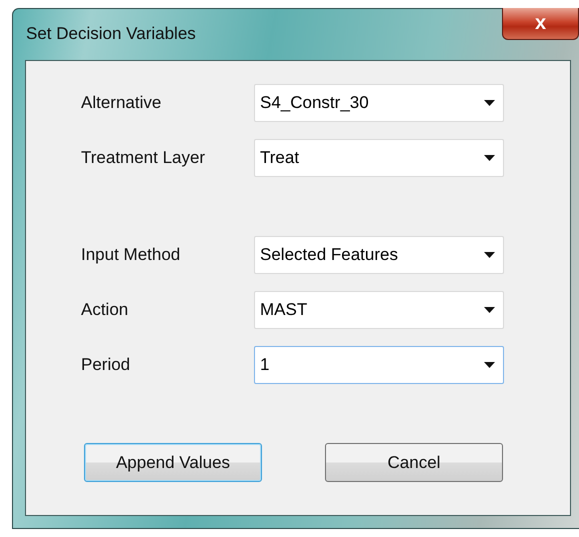 The image size is (579, 537). Describe the element at coordinates (379, 103) in the screenshot. I see `dropdown-field: S4_Constr_30` at that location.